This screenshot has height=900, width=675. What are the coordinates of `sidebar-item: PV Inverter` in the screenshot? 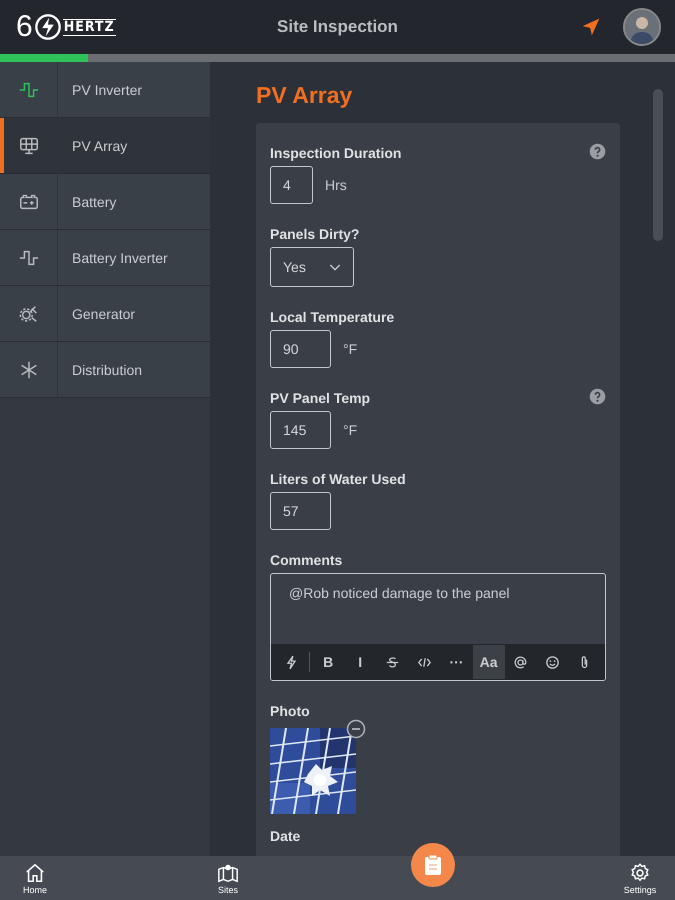 It's located at (105, 90).